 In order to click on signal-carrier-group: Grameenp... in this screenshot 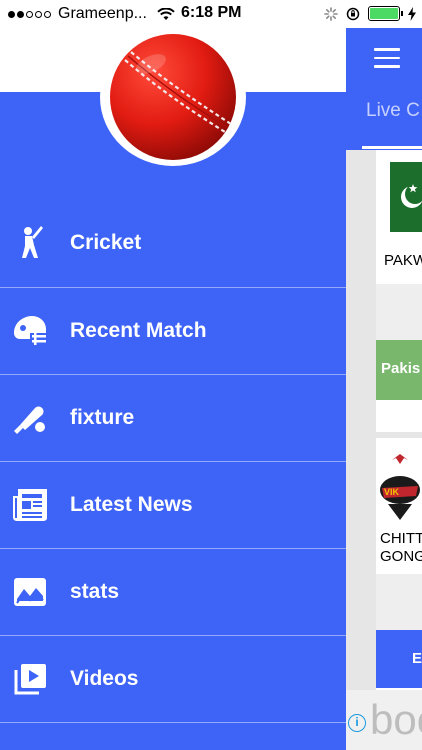, I will do `click(91, 14)`.